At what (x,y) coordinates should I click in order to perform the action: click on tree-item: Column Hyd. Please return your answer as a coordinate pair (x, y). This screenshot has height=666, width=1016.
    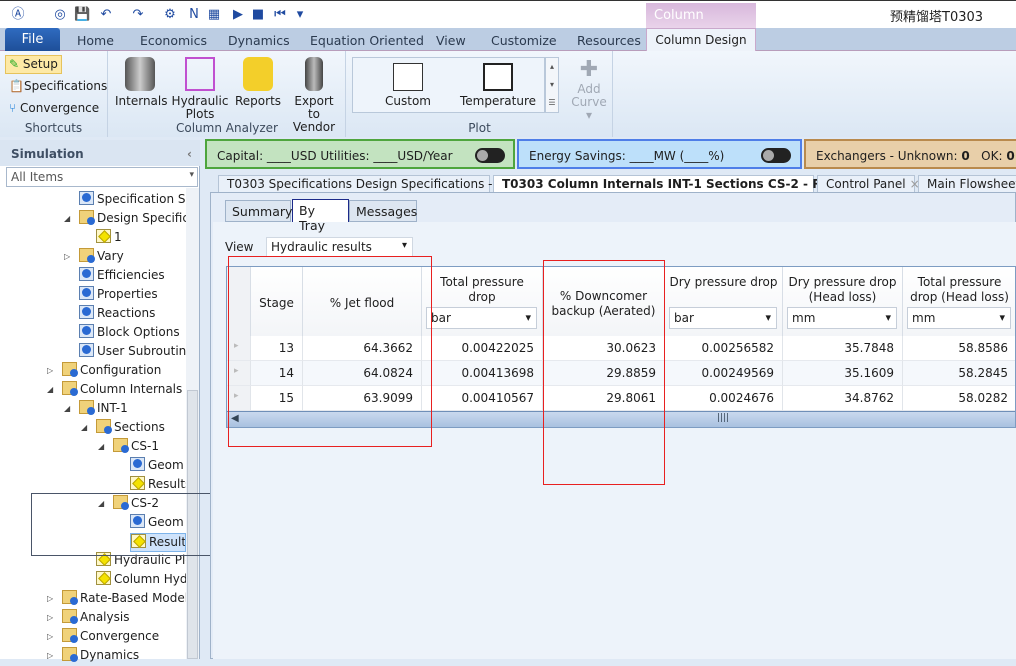
    Looking at the image, I should click on (141, 580).